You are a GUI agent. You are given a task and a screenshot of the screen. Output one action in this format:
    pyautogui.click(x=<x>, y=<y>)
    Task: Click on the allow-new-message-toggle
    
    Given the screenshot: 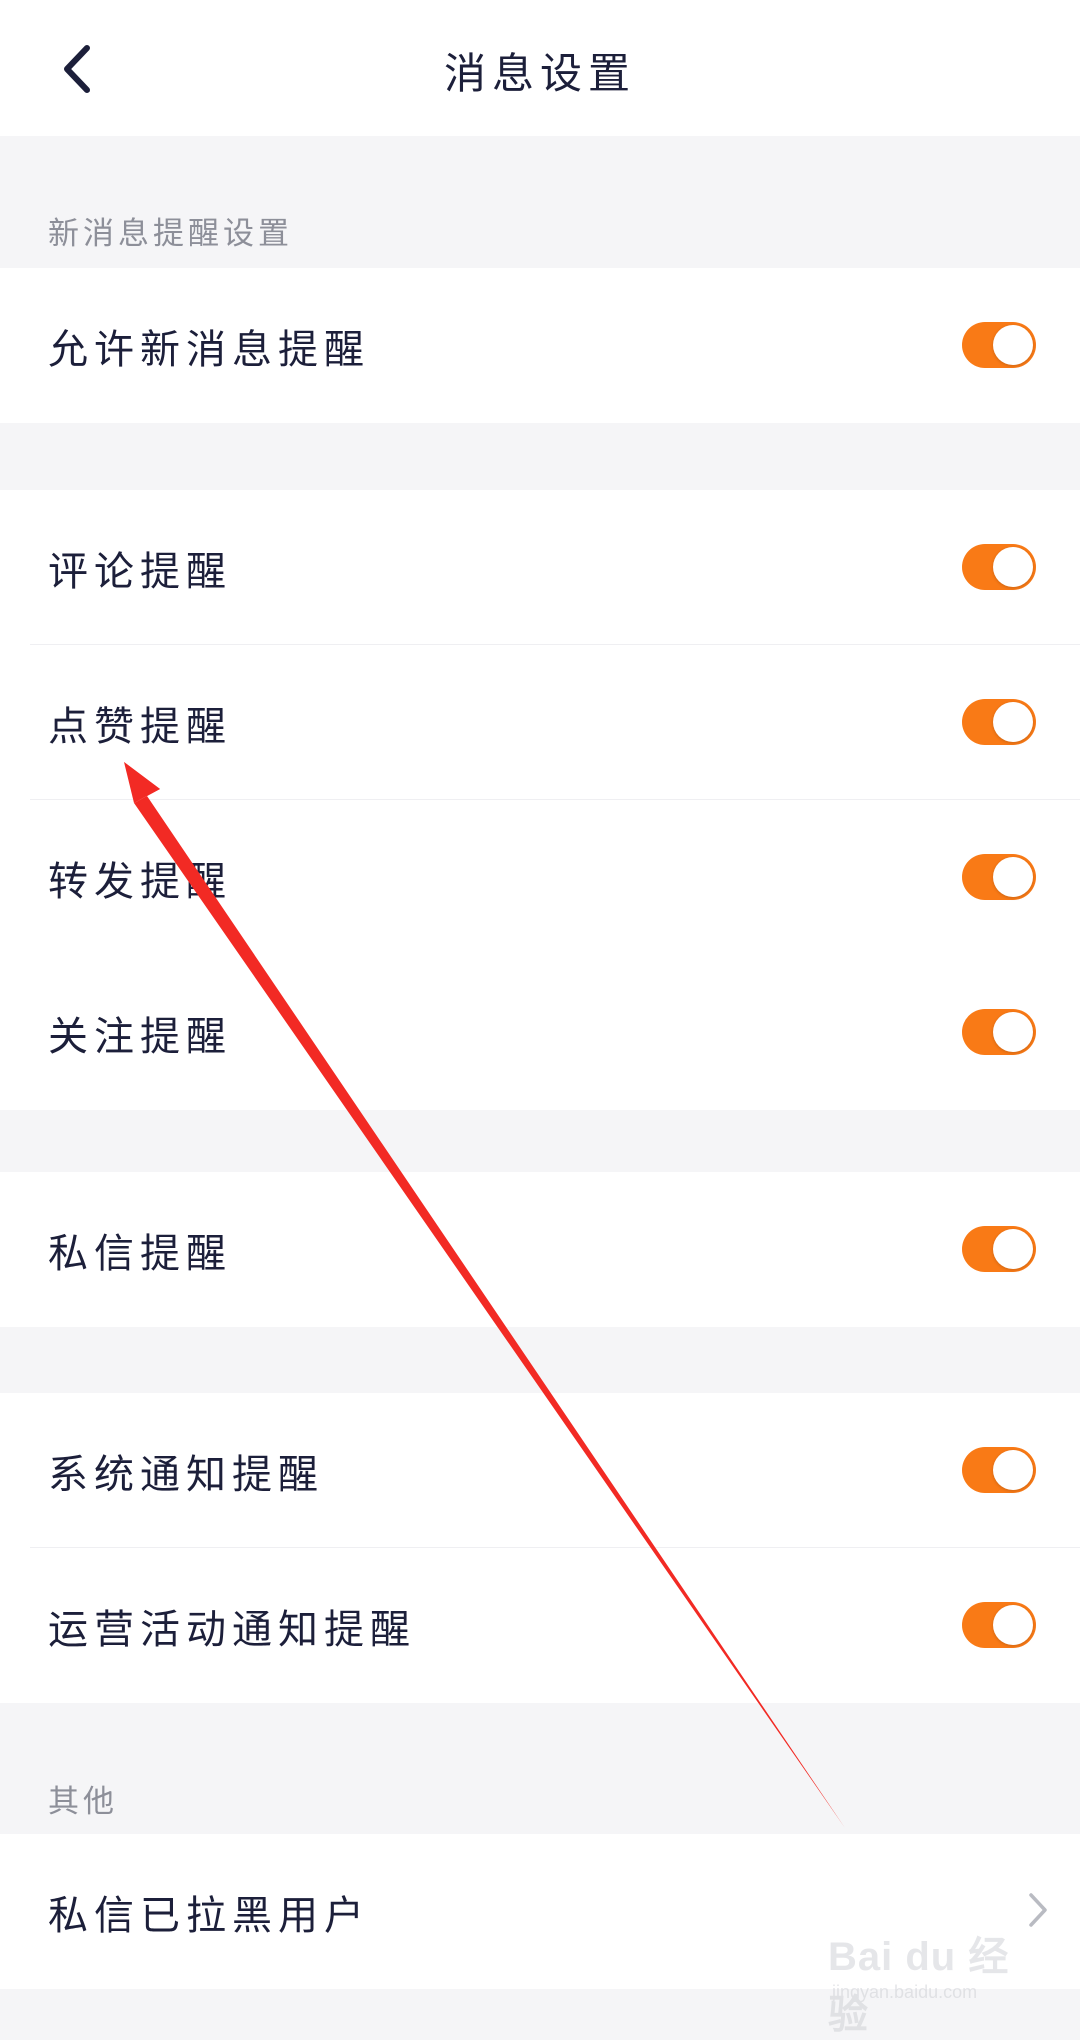 What is the action you would take?
    pyautogui.click(x=999, y=345)
    